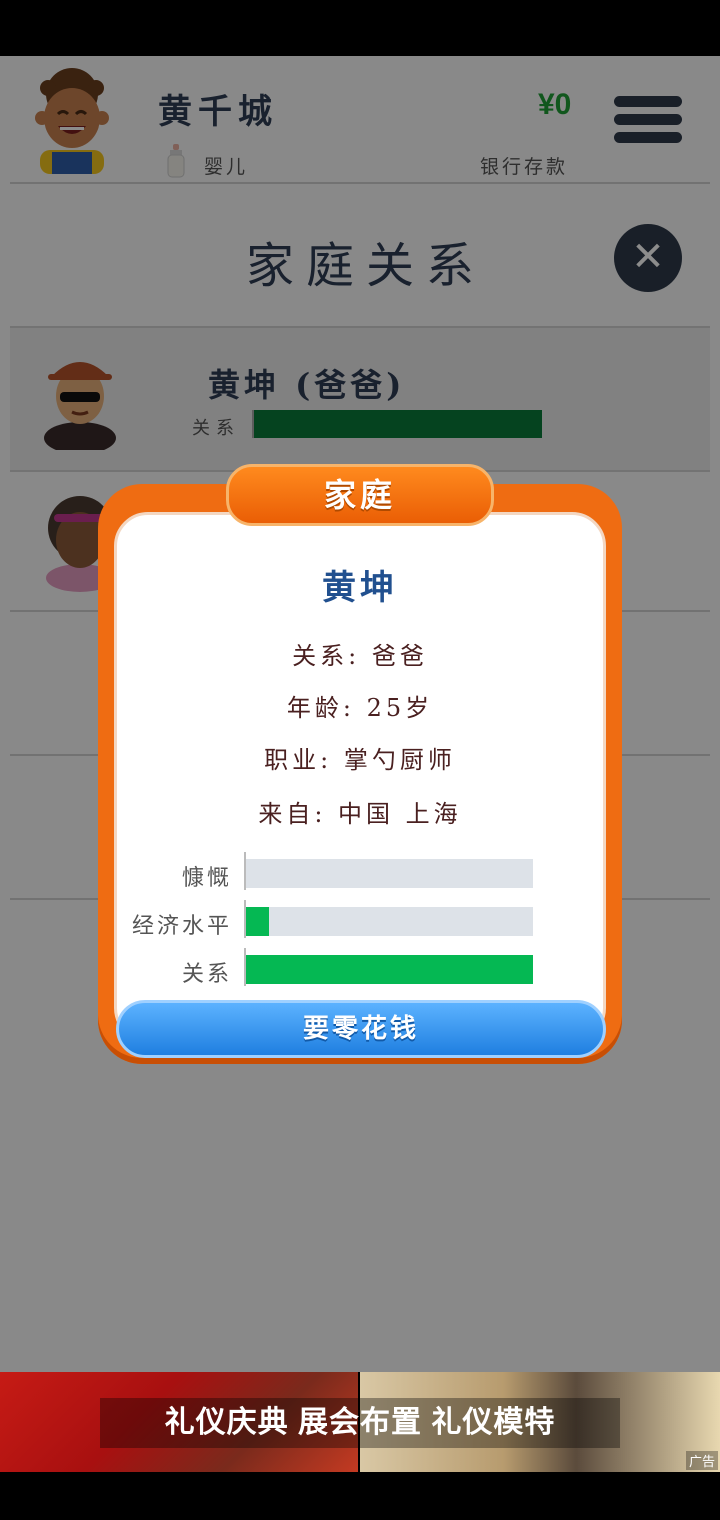 Image resolution: width=720 pixels, height=1520 pixels. Describe the element at coordinates (360, 588) in the screenshot. I see `modal-person-name: 黄坤` at that location.